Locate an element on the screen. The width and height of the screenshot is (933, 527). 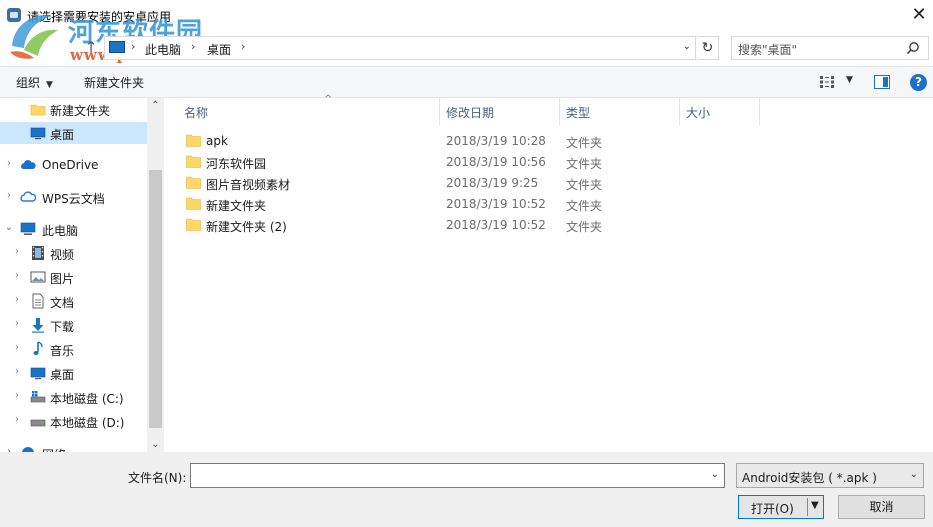
music-icon is located at coordinates (38, 348).